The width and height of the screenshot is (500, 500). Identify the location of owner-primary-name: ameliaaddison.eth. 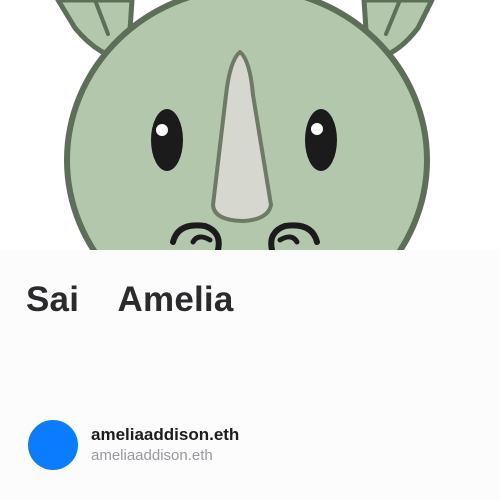
(165, 435).